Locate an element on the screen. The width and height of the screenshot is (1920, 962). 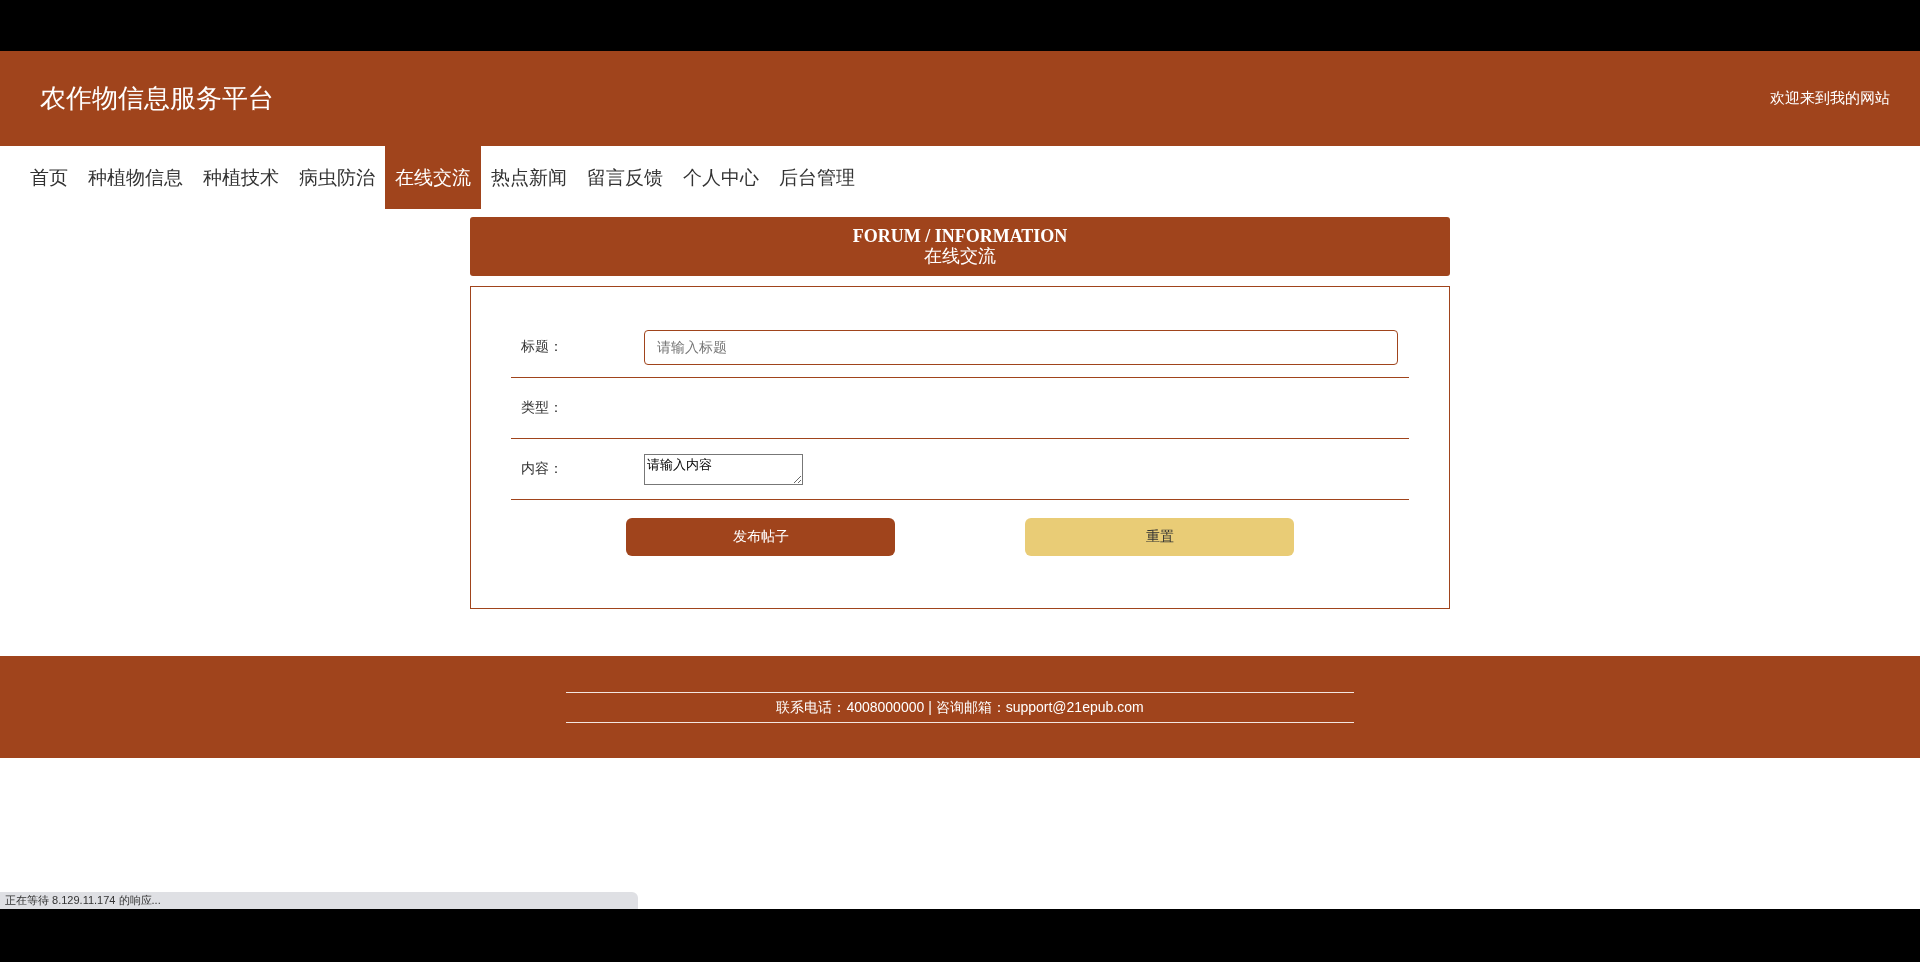
section-title: FORUM / INFORMATION is located at coordinates (960, 236).